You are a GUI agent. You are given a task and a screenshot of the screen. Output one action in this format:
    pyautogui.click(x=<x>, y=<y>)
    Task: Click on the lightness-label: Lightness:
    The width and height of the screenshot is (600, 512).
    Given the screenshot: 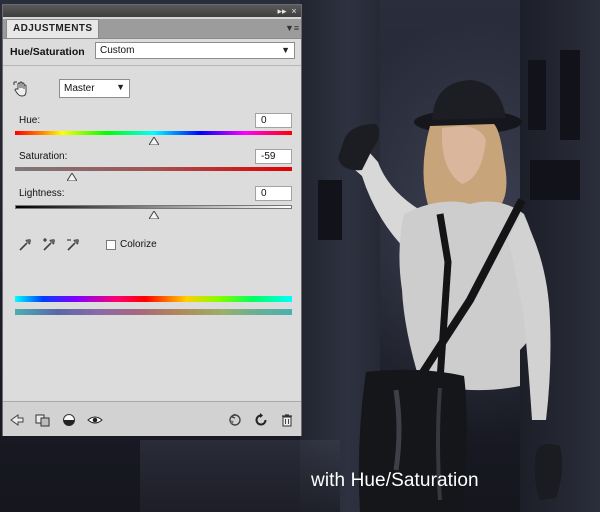 What is the action you would take?
    pyautogui.click(x=42, y=193)
    